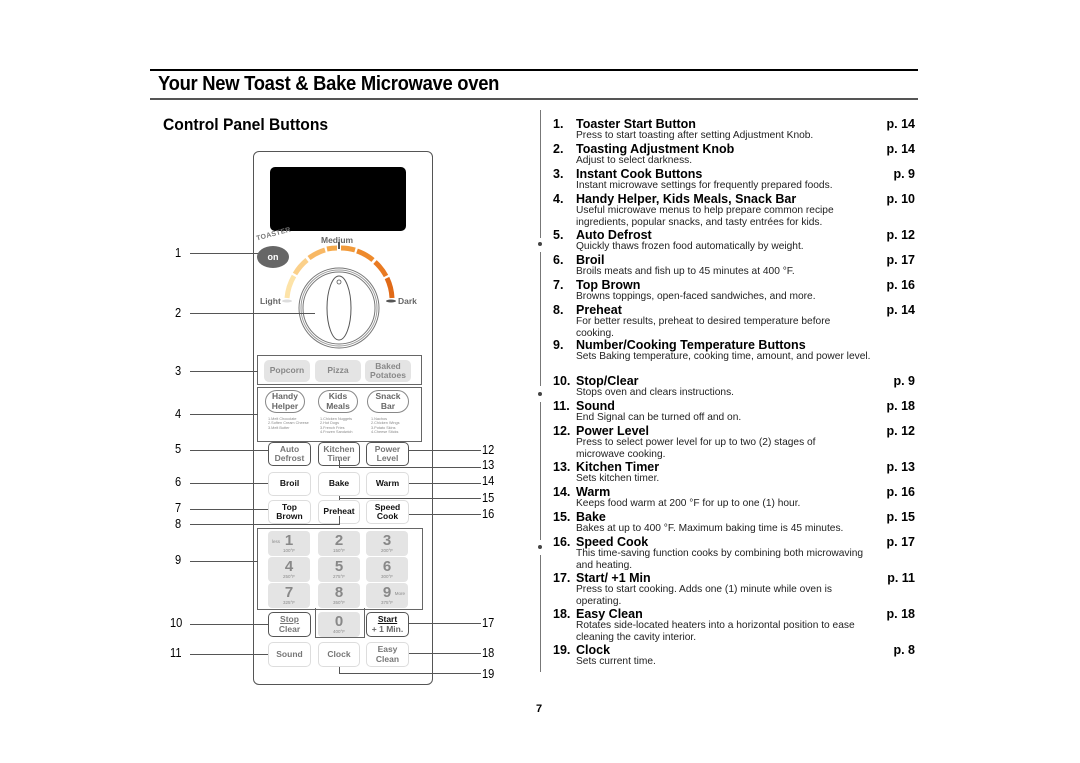  What do you see at coordinates (901, 199) in the screenshot?
I see `item-page-ref: p. 10` at bounding box center [901, 199].